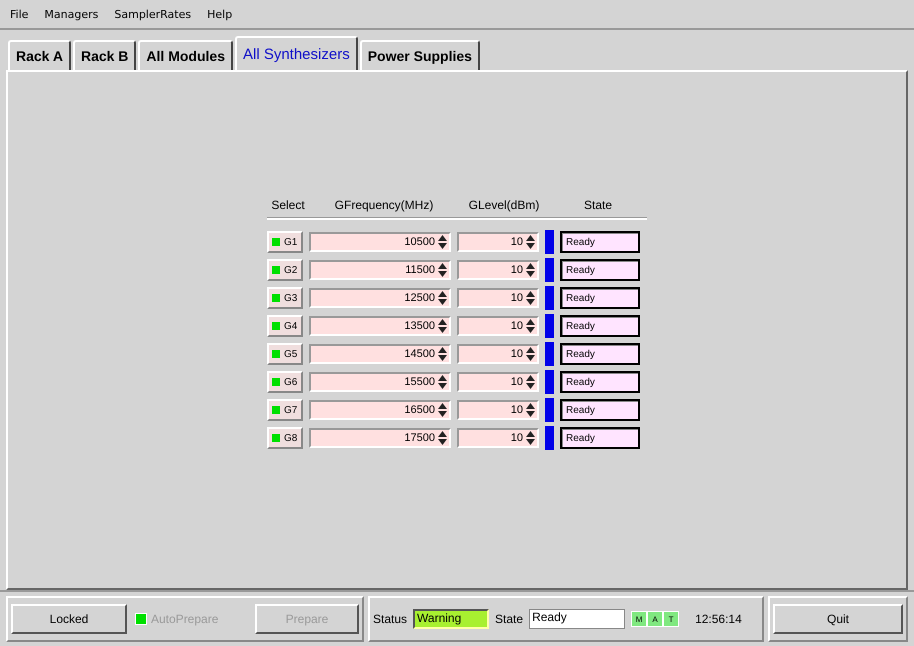  I want to click on select-toggle: G3, so click(285, 298).